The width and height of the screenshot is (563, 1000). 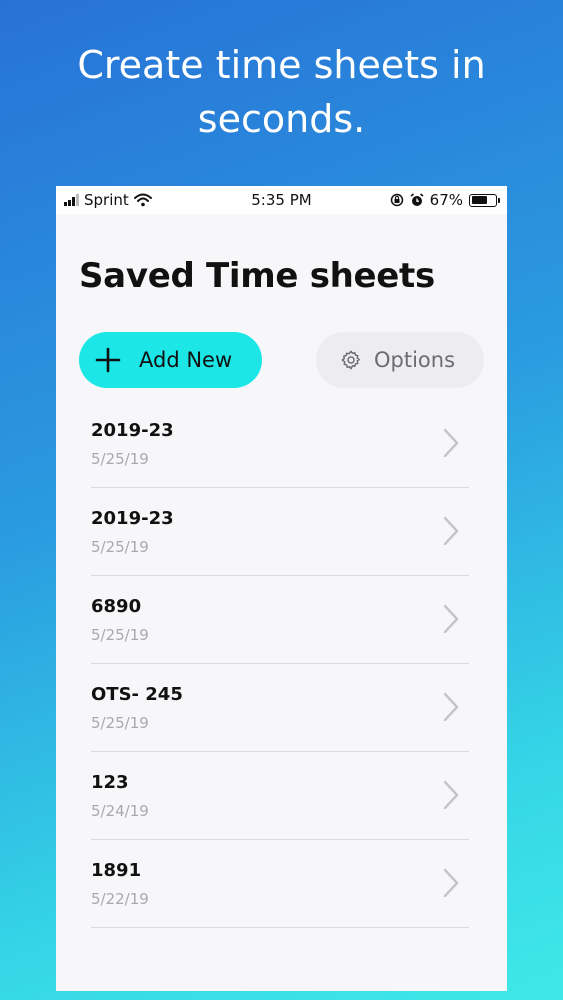 What do you see at coordinates (281, 65) in the screenshot?
I see `promo-headline-line1: Create time sheets in` at bounding box center [281, 65].